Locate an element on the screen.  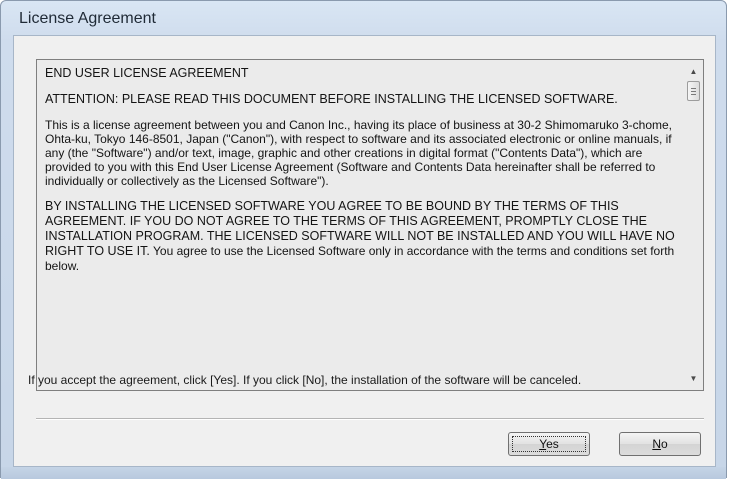
down-arrow-icon: ▼ is located at coordinates (693, 378).